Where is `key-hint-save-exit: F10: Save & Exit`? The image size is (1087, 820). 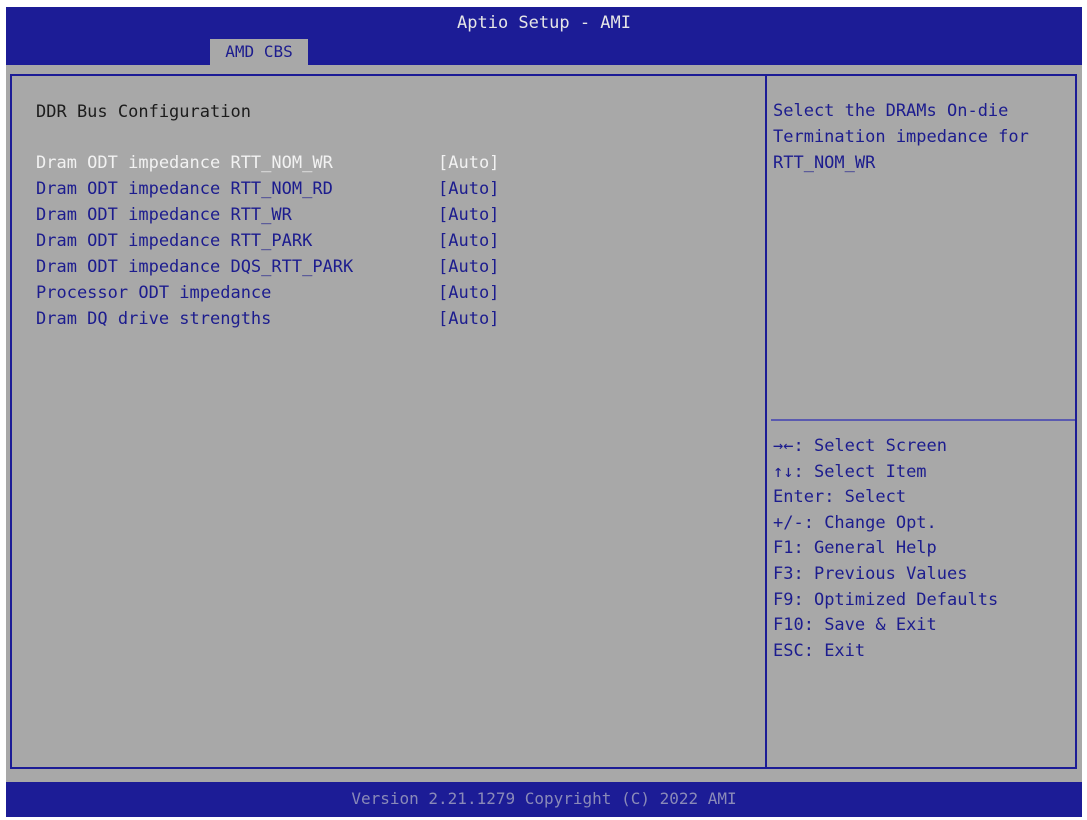 key-hint-save-exit: F10: Save & Exit is located at coordinates (921, 626).